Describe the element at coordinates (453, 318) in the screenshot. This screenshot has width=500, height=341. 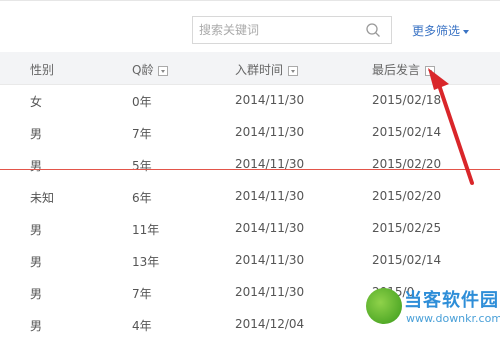
I see `watermark-url: www.downkr.com` at that location.